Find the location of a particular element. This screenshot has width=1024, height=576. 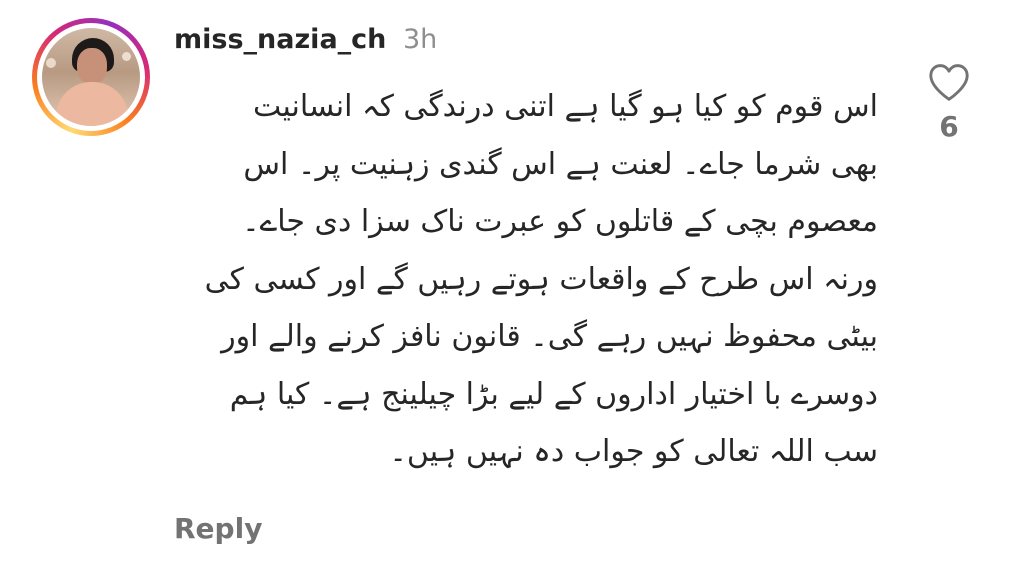

heart-outline-icon is located at coordinates (949, 82).